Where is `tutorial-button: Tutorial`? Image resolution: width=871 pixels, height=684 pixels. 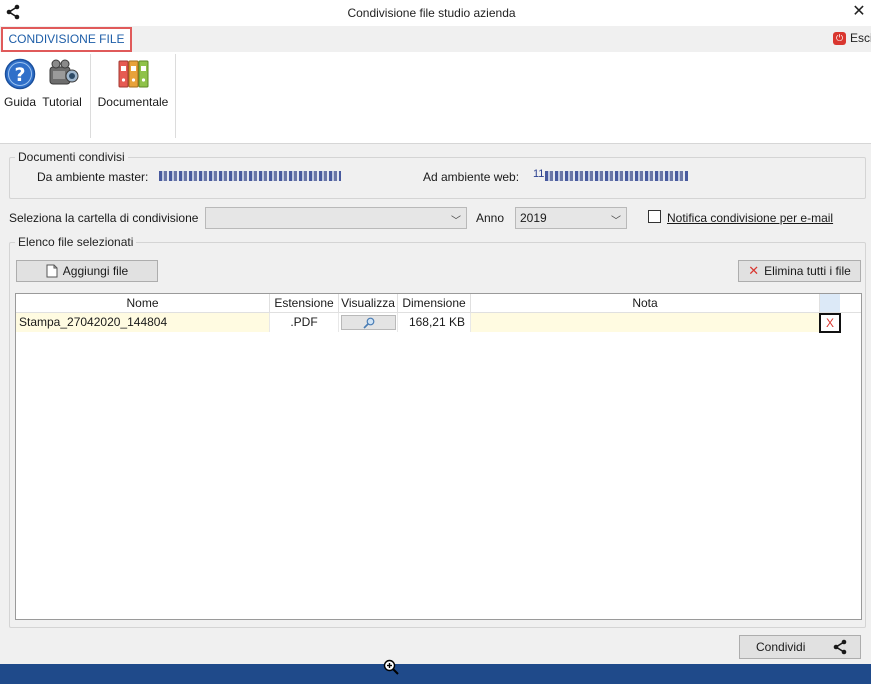
tutorial-button: Tutorial is located at coordinates (62, 83).